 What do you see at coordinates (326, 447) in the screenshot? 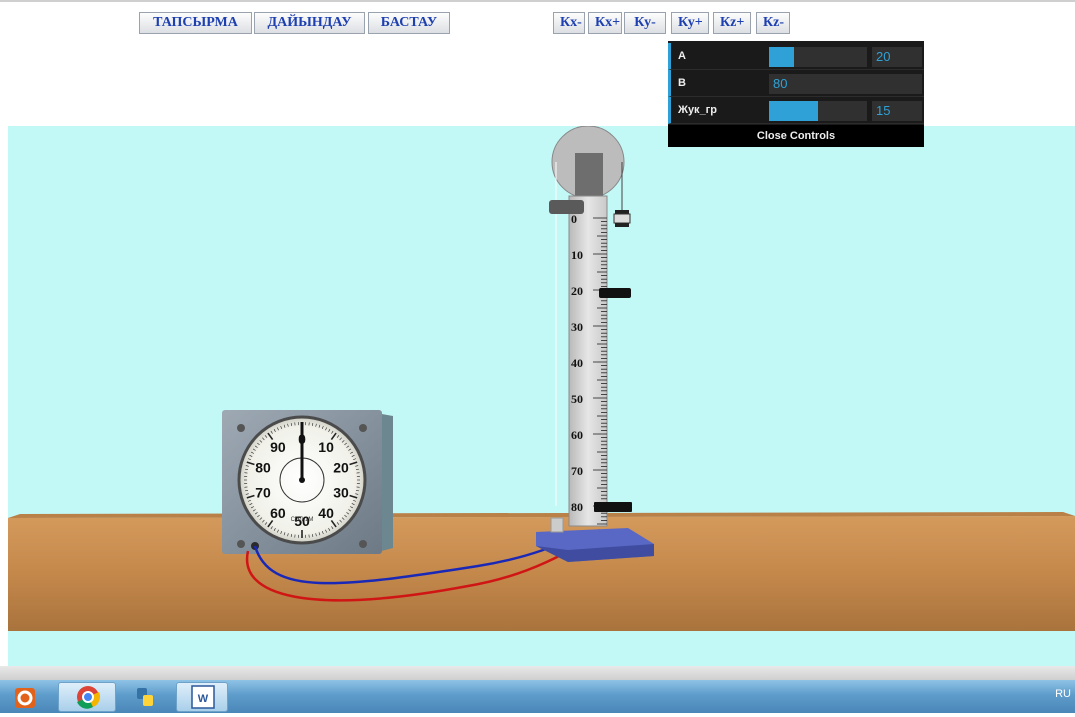
I see `dial-number: 10` at bounding box center [326, 447].